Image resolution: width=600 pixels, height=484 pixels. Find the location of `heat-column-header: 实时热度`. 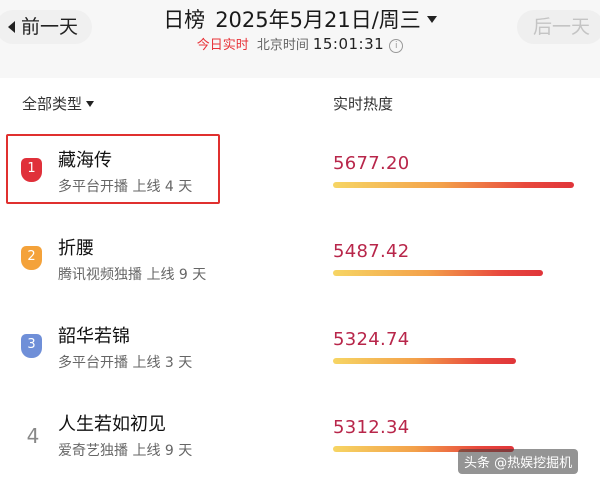

heat-column-header: 实时热度 is located at coordinates (363, 104).